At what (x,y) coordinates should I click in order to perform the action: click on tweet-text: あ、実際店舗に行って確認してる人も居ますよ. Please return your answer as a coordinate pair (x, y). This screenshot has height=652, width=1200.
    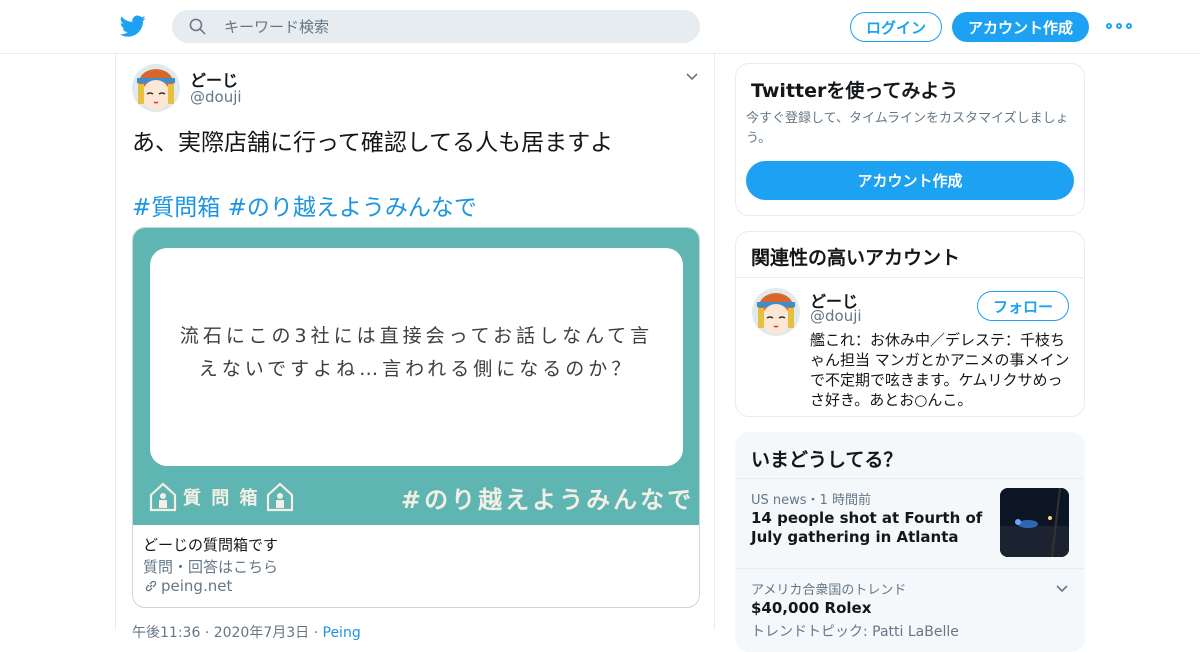
    Looking at the image, I should click on (373, 143).